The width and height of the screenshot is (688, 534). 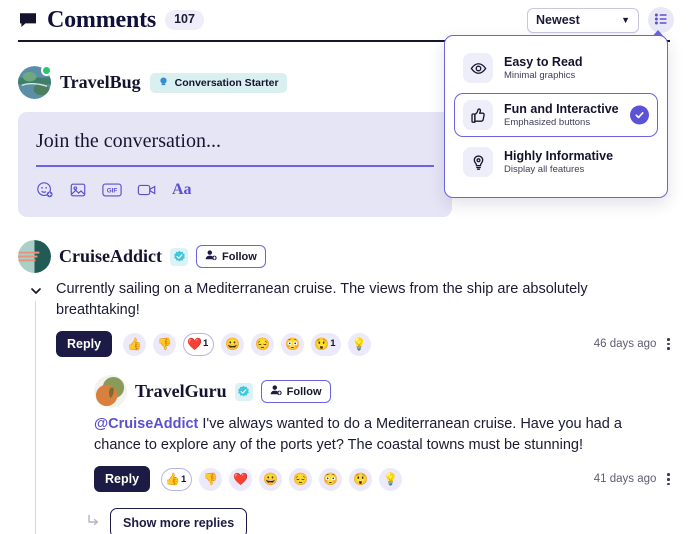 What do you see at coordinates (147, 190) in the screenshot?
I see `video-icon` at bounding box center [147, 190].